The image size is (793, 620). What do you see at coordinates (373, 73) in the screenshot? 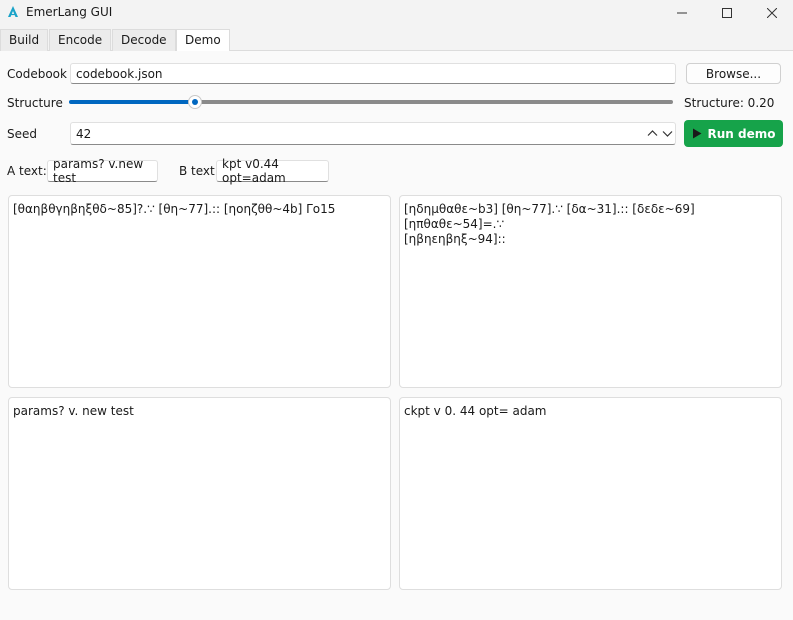
I see `codebook-input: codebook.json` at bounding box center [373, 73].